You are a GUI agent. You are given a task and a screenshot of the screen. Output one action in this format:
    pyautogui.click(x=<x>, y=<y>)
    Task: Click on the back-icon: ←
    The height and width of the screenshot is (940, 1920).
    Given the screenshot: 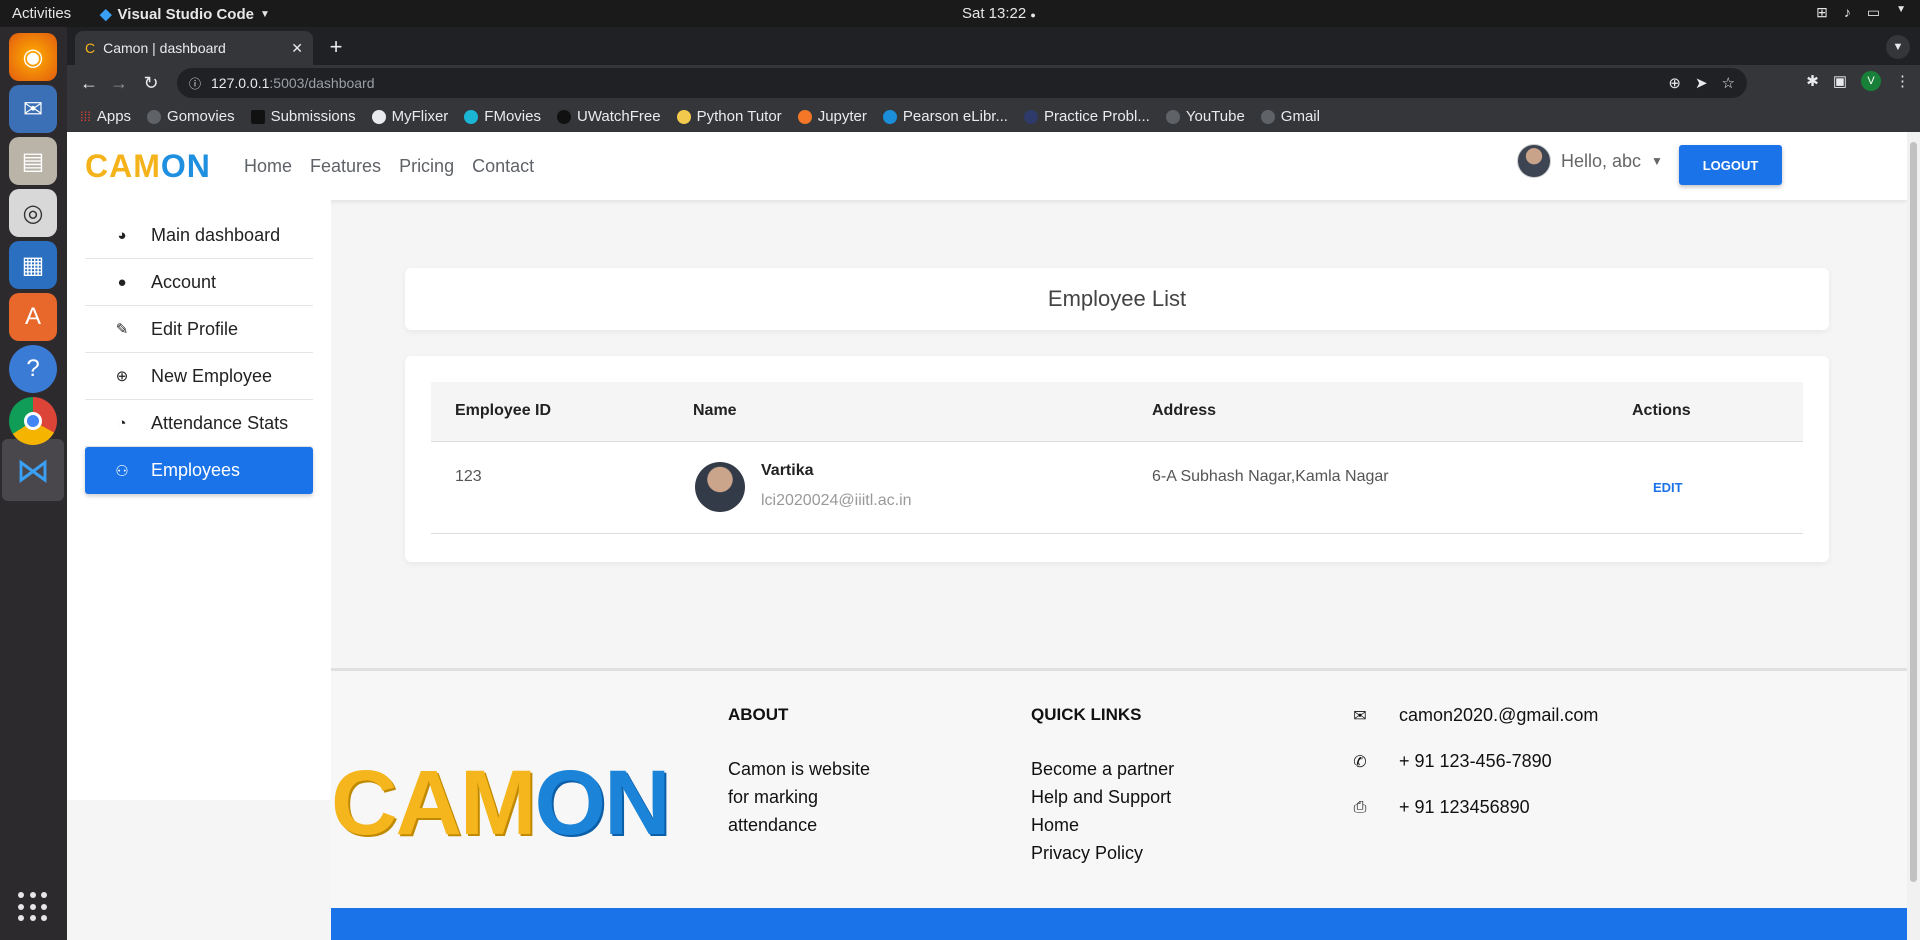 What is the action you would take?
    pyautogui.click(x=89, y=83)
    